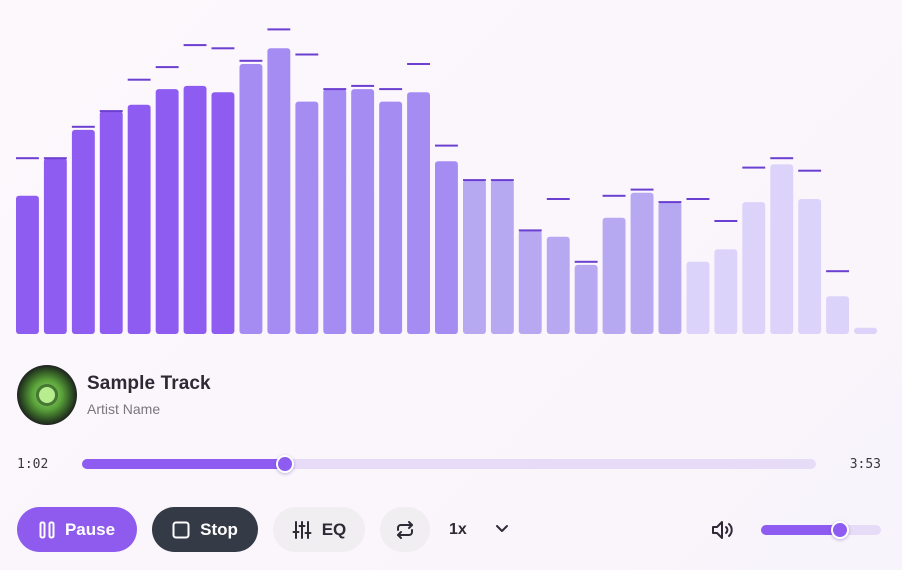 This screenshot has width=902, height=570. What do you see at coordinates (449, 464) in the screenshot?
I see `progress-bar` at bounding box center [449, 464].